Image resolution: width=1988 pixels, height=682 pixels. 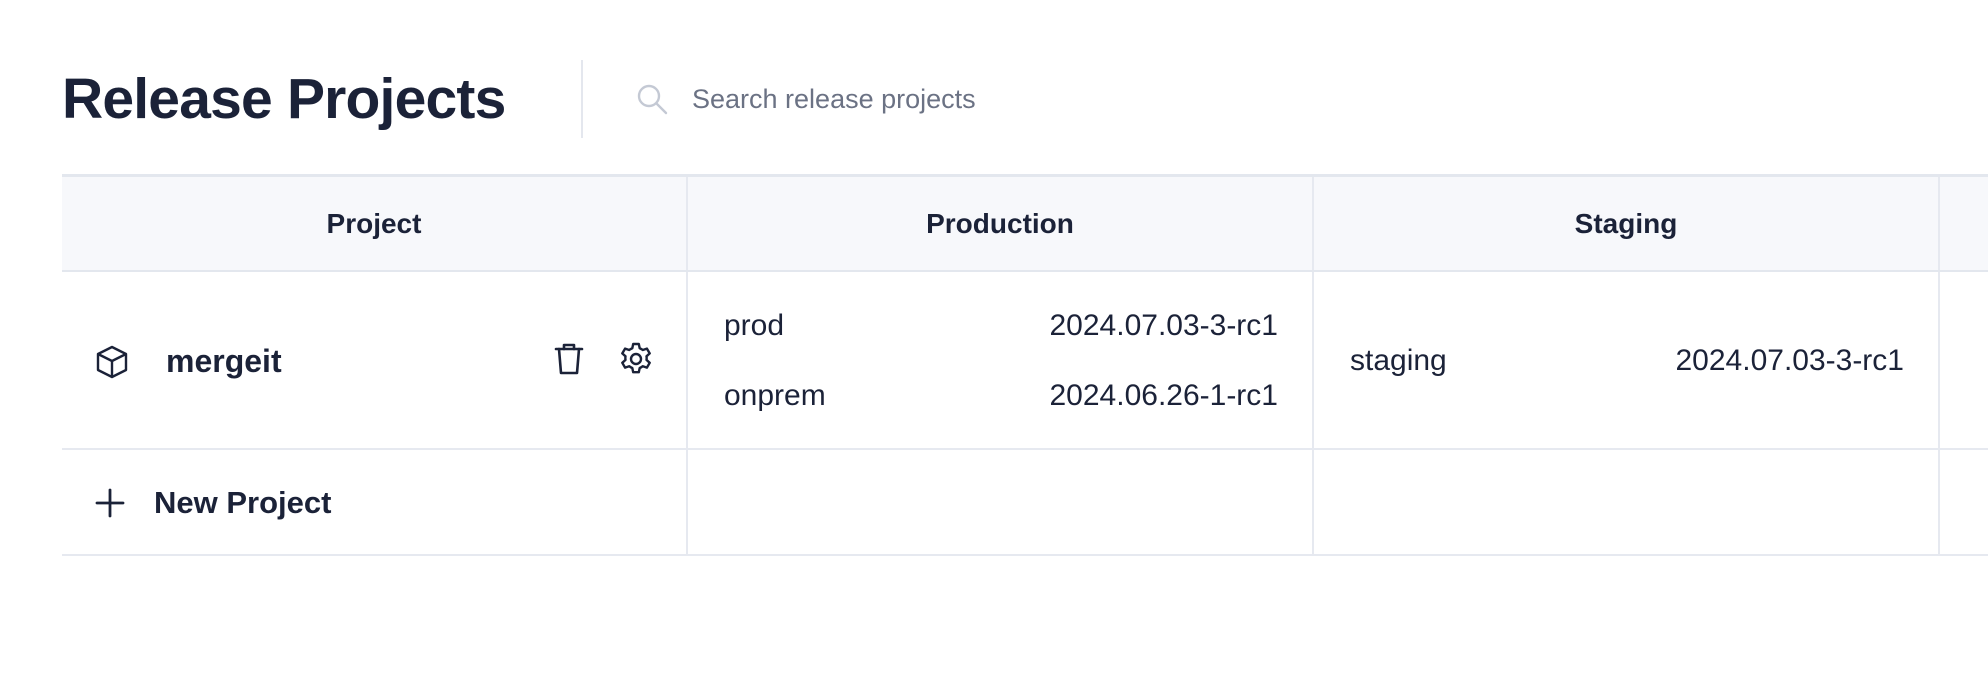 I want to click on delete-project-button, so click(x=569, y=361).